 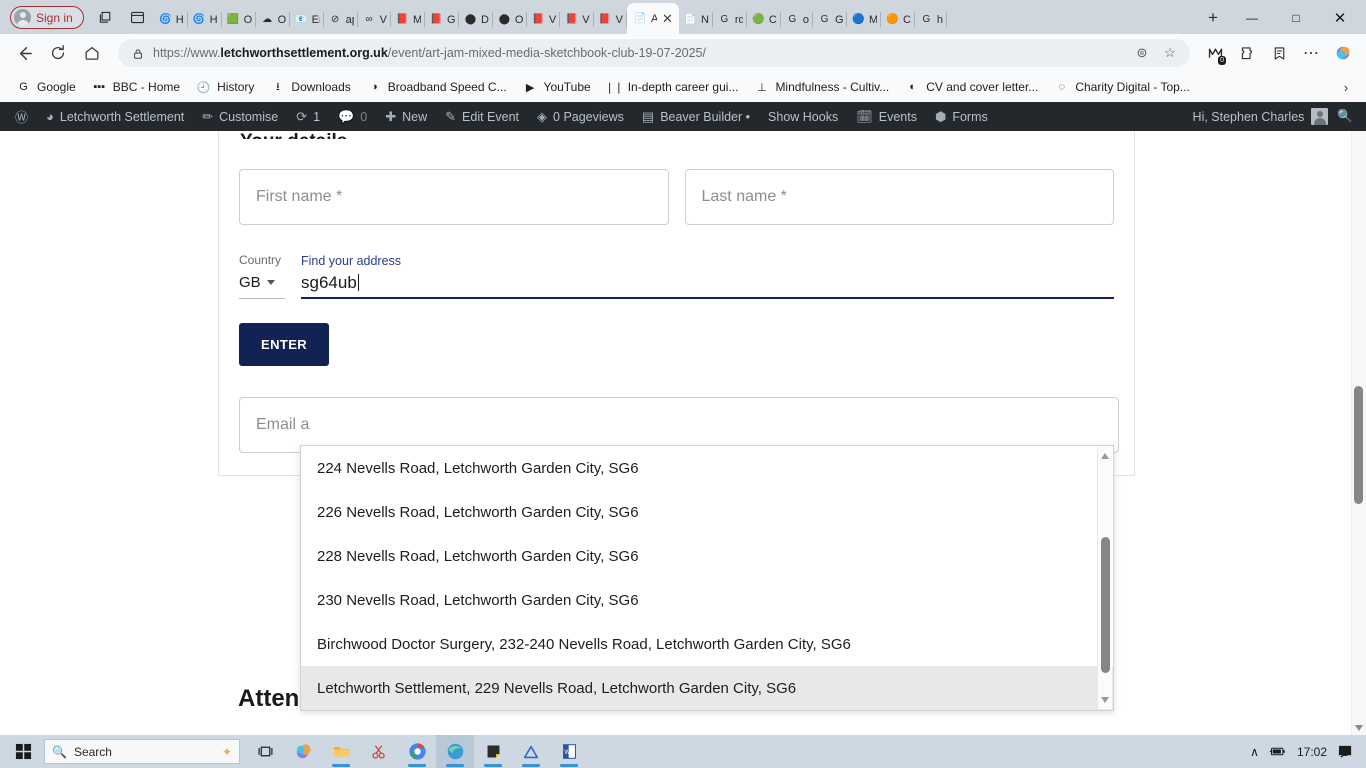 What do you see at coordinates (1247, 53) in the screenshot?
I see `extensions-icon` at bounding box center [1247, 53].